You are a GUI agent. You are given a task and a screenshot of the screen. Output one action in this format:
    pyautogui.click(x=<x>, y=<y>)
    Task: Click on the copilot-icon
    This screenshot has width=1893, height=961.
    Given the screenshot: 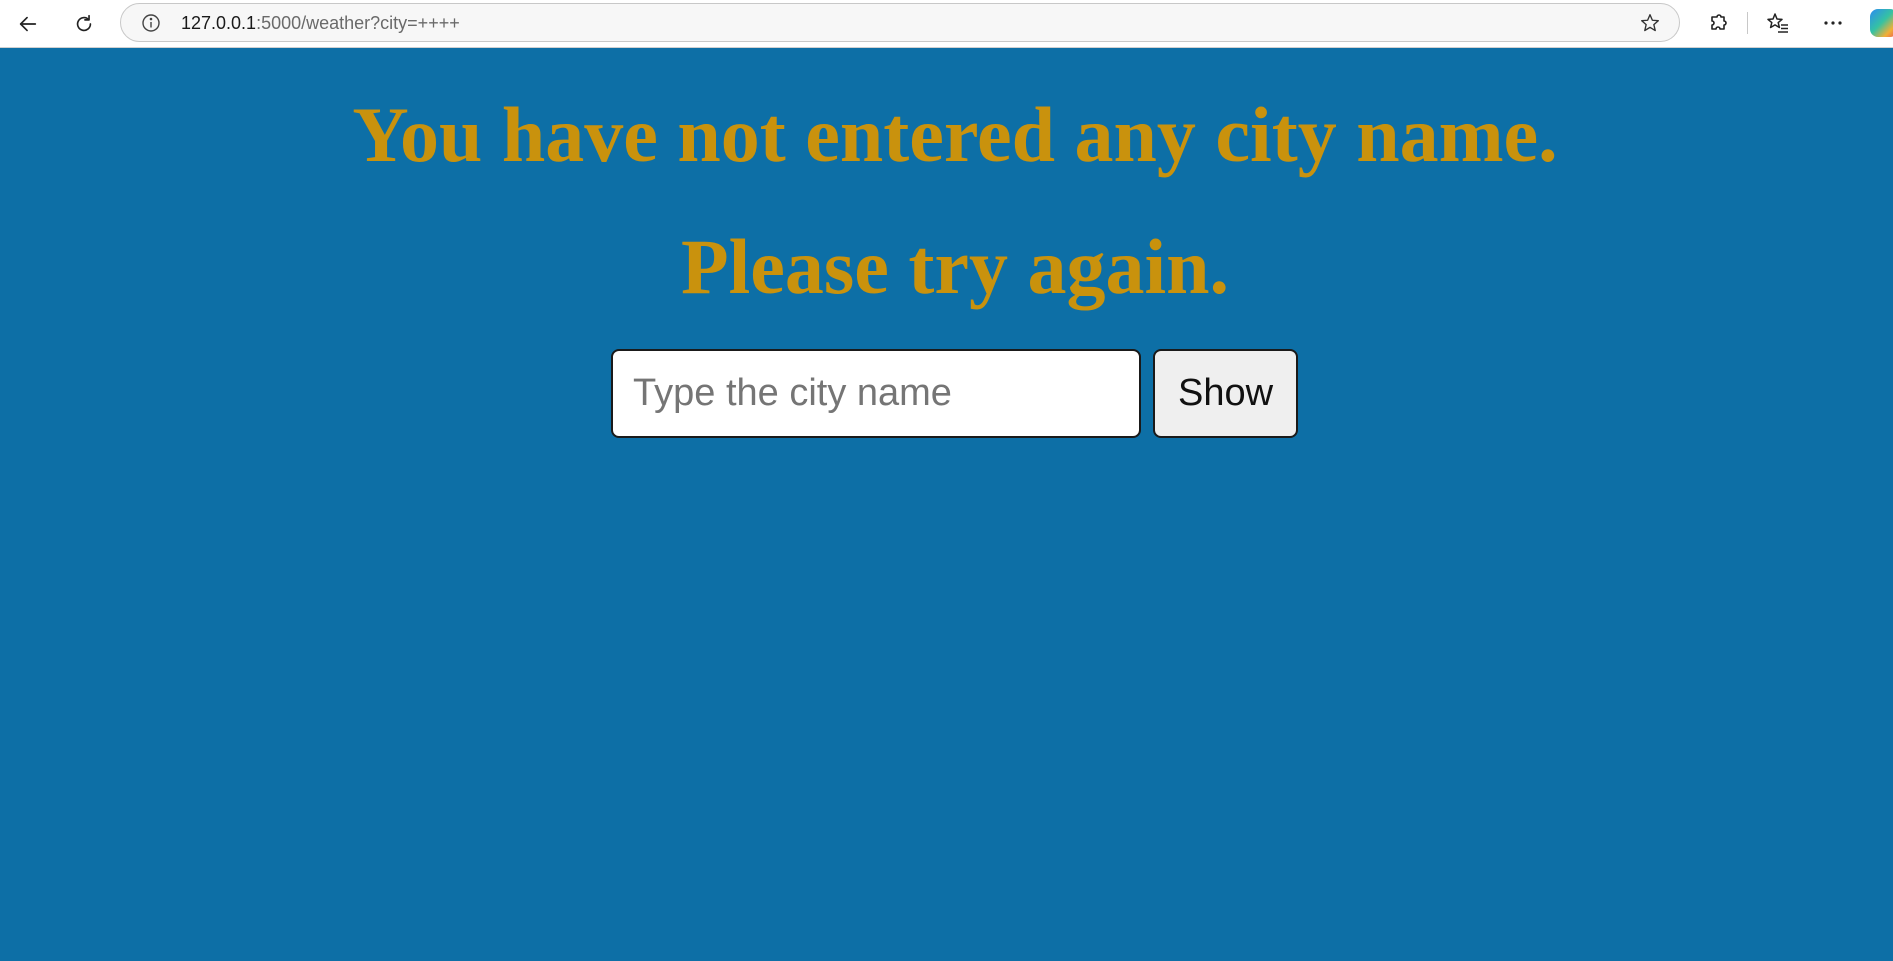 What is the action you would take?
    pyautogui.click(x=1881, y=23)
    